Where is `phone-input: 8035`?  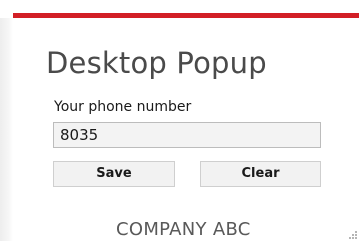
phone-input: 8035 is located at coordinates (187, 135).